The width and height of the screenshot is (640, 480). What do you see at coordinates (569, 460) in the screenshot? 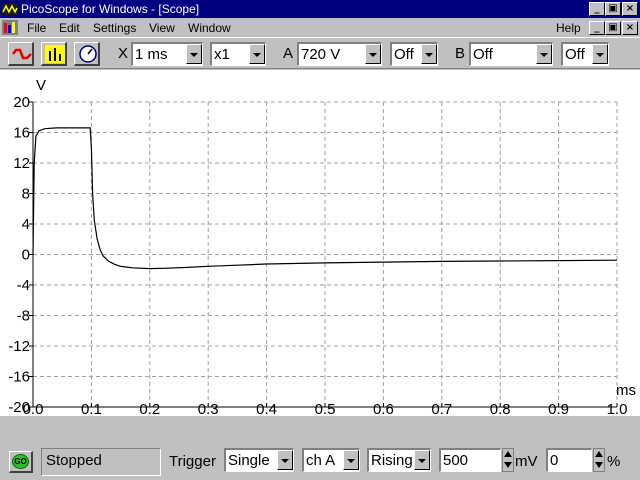
I see `pretrigger-input: 0` at bounding box center [569, 460].